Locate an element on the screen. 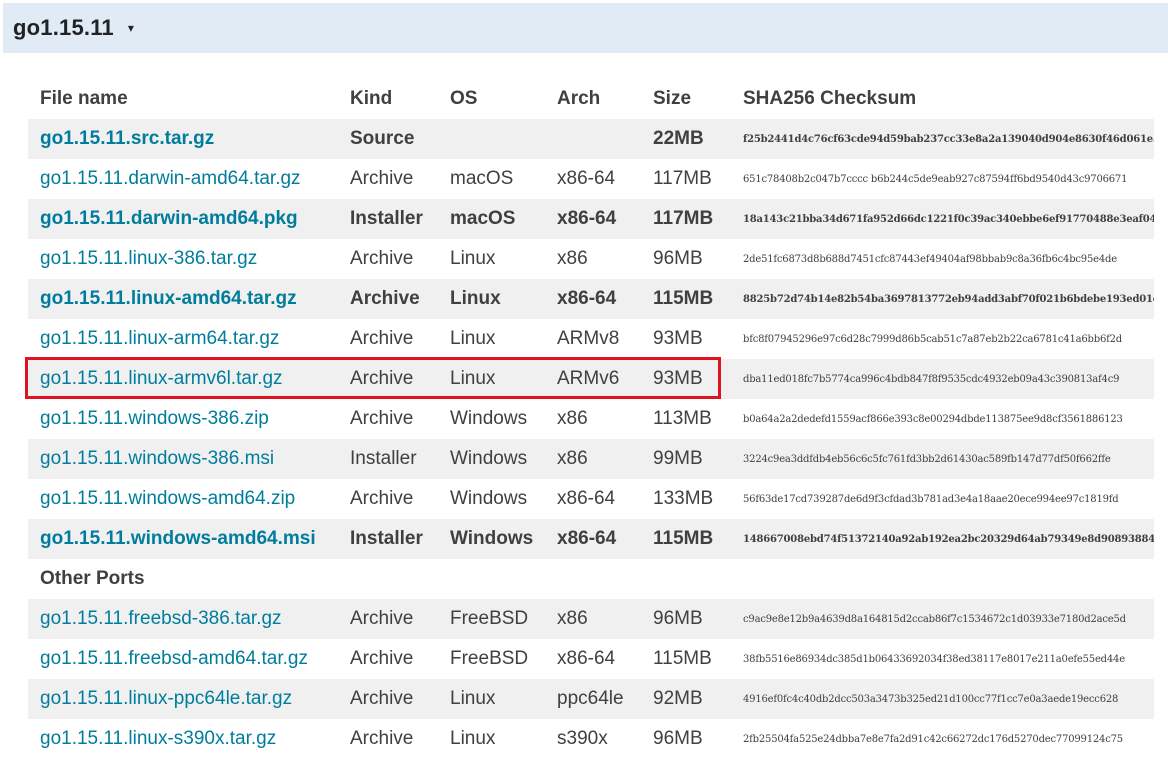  filename-cell: go1.15.11.freebsd-386.tar.gz is located at coordinates (183, 619).